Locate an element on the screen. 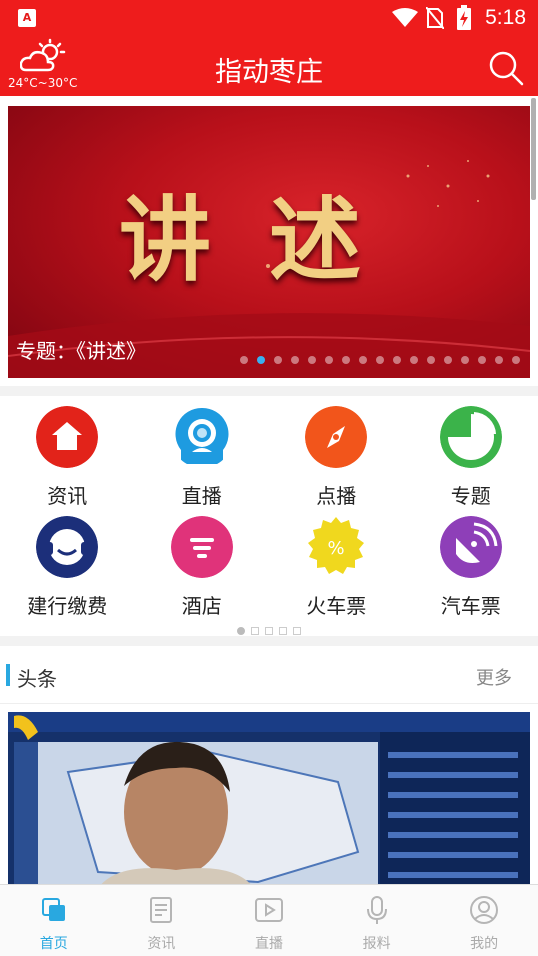  headlines-header: 头条 更多 is located at coordinates (269, 675).